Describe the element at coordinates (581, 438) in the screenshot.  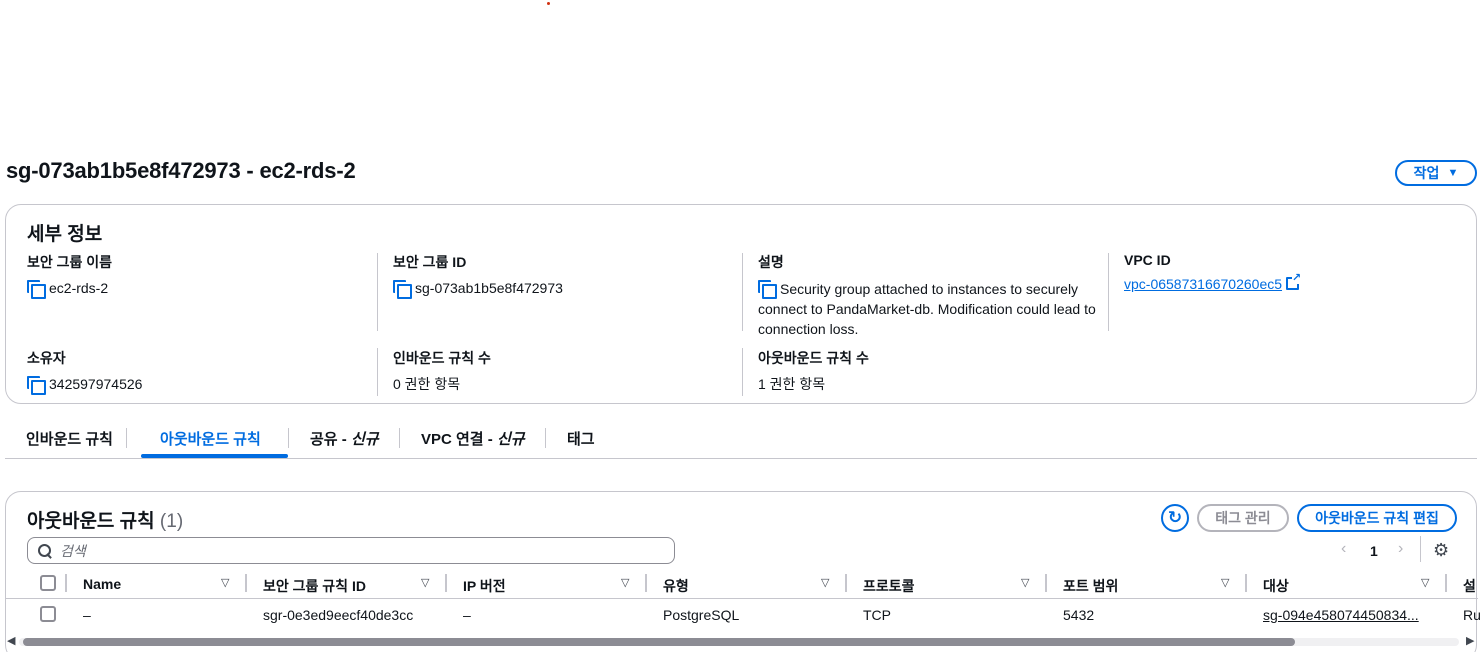
I see `tab-tags: 태그` at that location.